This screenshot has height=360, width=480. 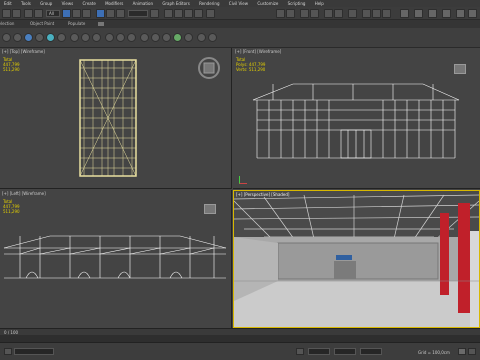 I want to click on named-selection-icon, so click(x=210, y=13).